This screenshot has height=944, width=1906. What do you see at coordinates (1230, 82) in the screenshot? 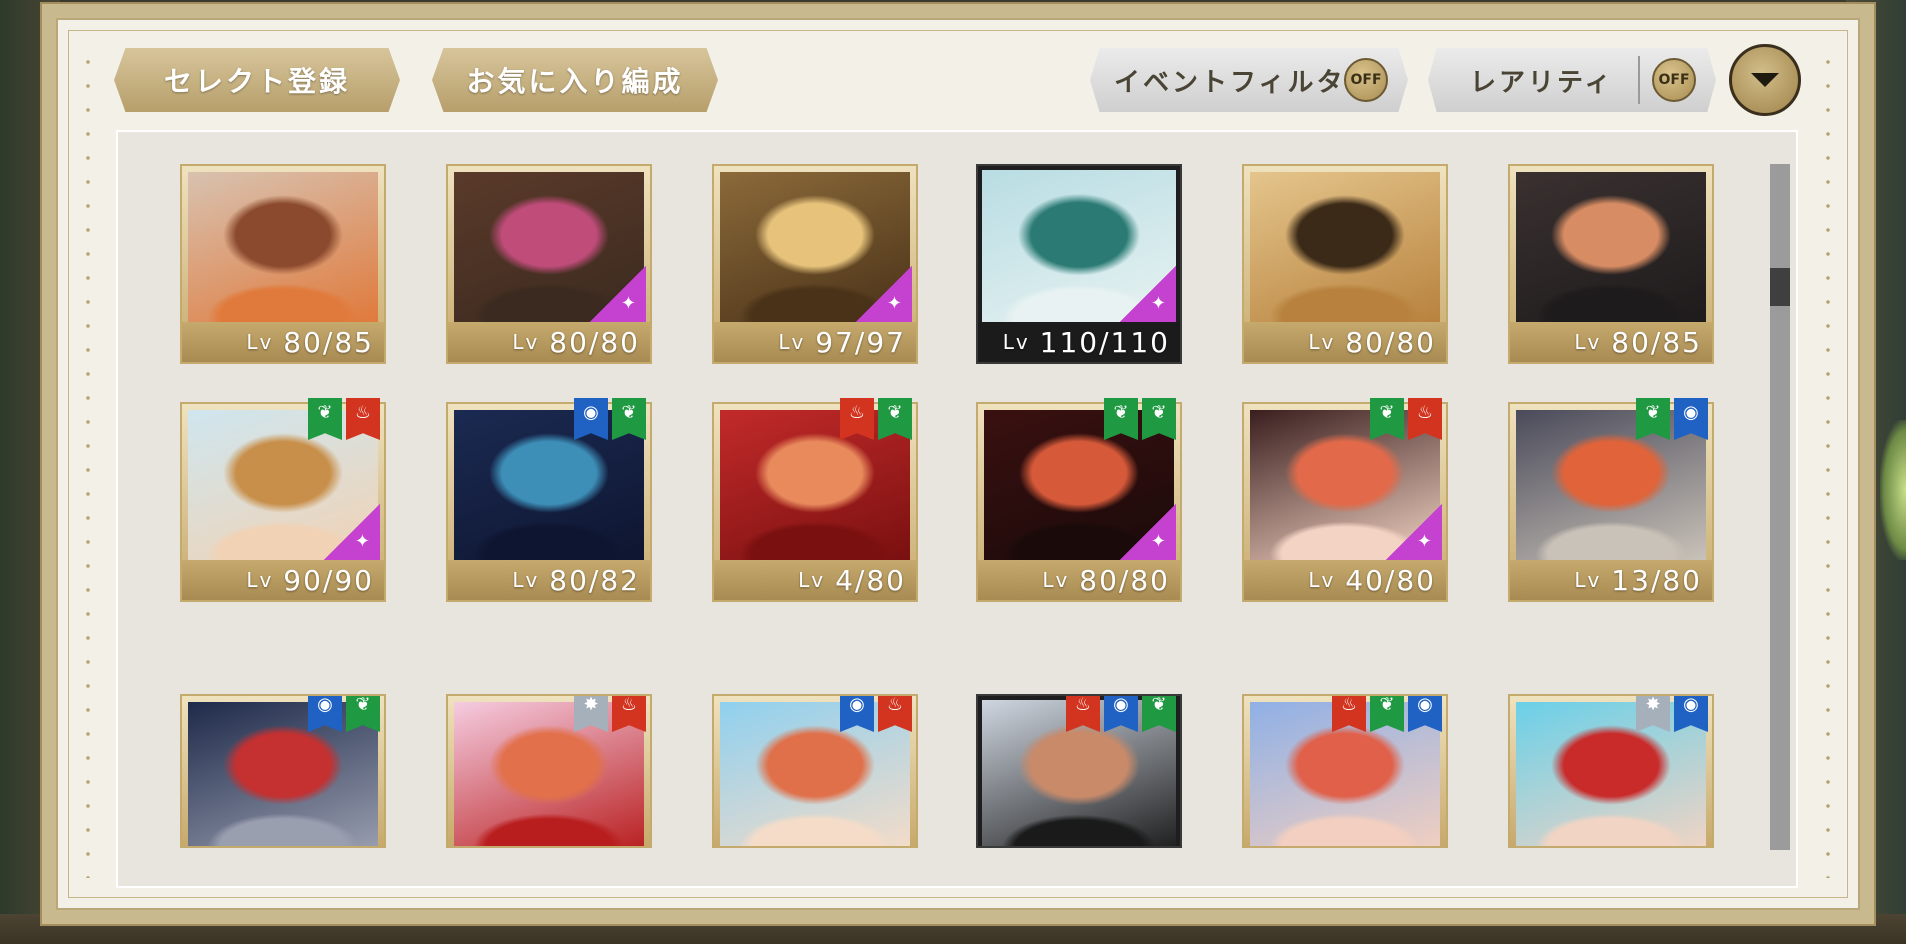
I see `event-filter-label: イベントフィルタ` at bounding box center [1230, 82].